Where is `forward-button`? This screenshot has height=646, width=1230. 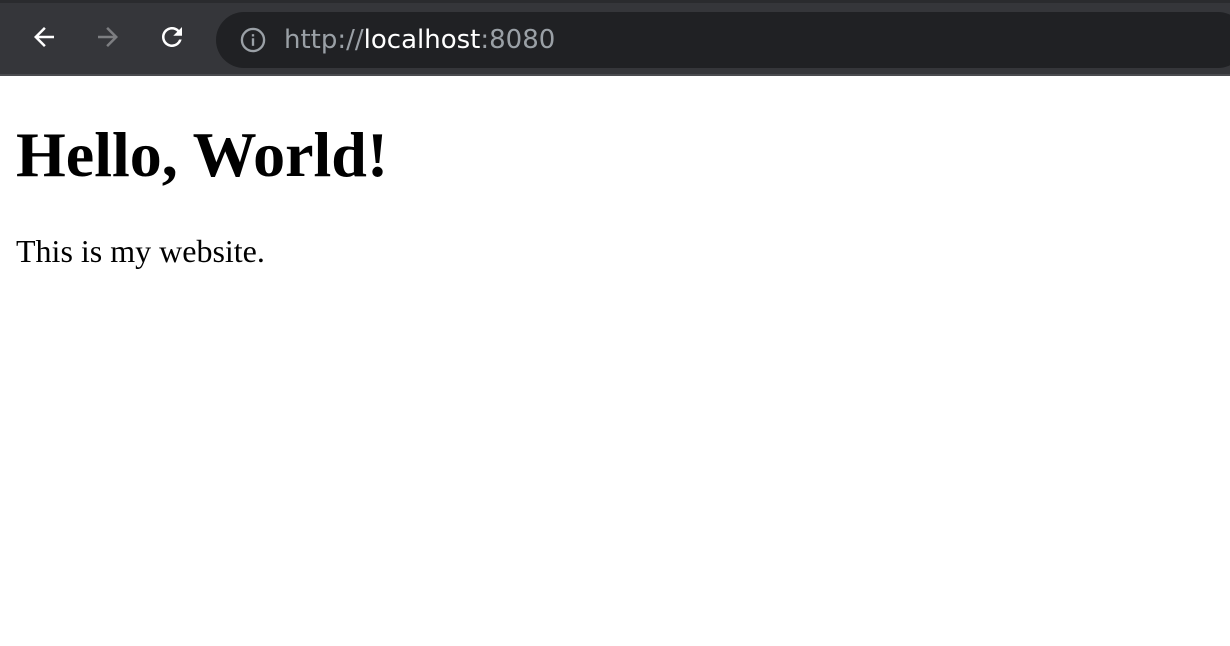
forward-button is located at coordinates (108, 39).